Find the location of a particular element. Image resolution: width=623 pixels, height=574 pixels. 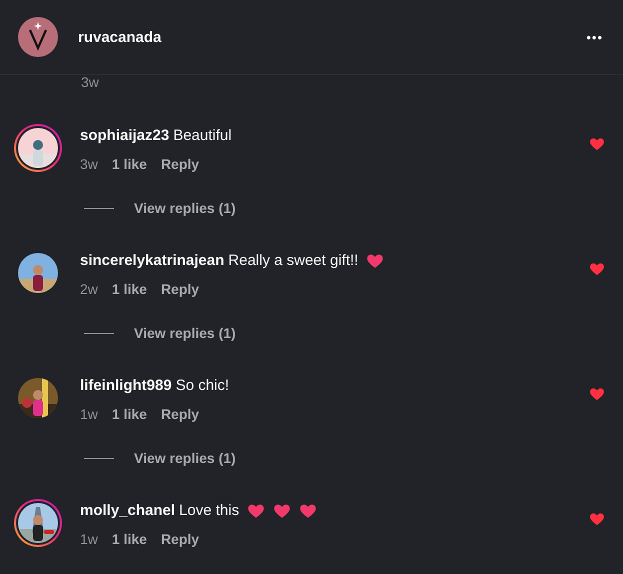

comment-text: Really a sweet gift!! is located at coordinates (293, 261).